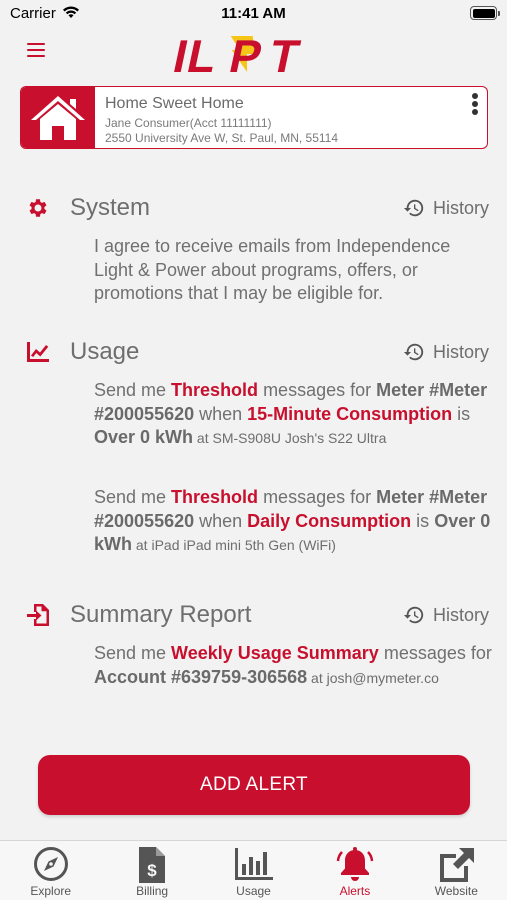 The height and width of the screenshot is (900, 507). I want to click on alert-metric: Daily Consumption, so click(329, 520).